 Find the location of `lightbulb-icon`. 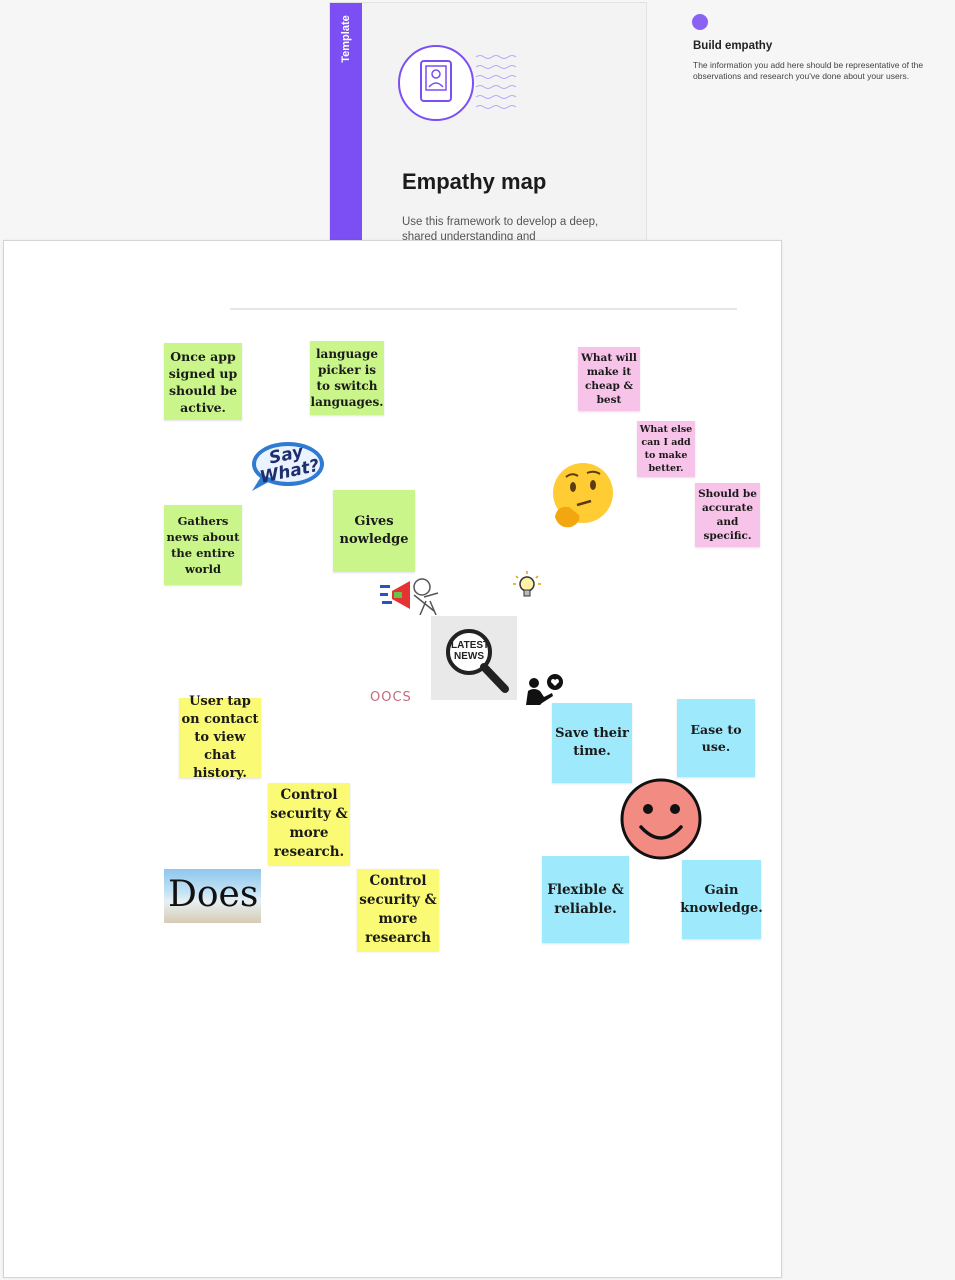

lightbulb-icon is located at coordinates (527, 586).